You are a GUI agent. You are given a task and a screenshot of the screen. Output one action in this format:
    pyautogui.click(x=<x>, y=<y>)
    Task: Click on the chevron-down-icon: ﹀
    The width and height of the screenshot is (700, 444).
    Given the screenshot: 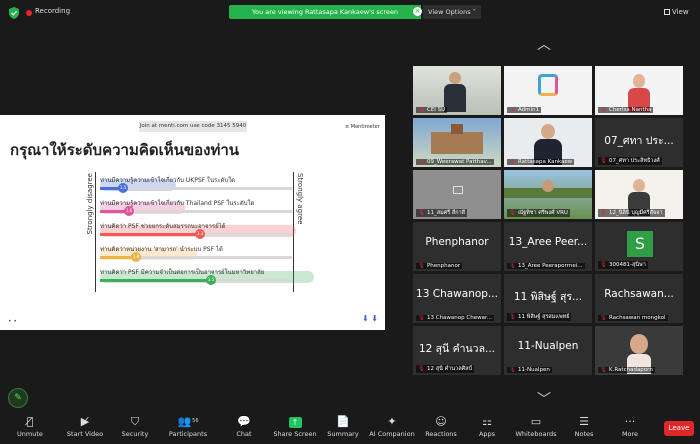 What is the action you would take?
    pyautogui.click(x=544, y=399)
    